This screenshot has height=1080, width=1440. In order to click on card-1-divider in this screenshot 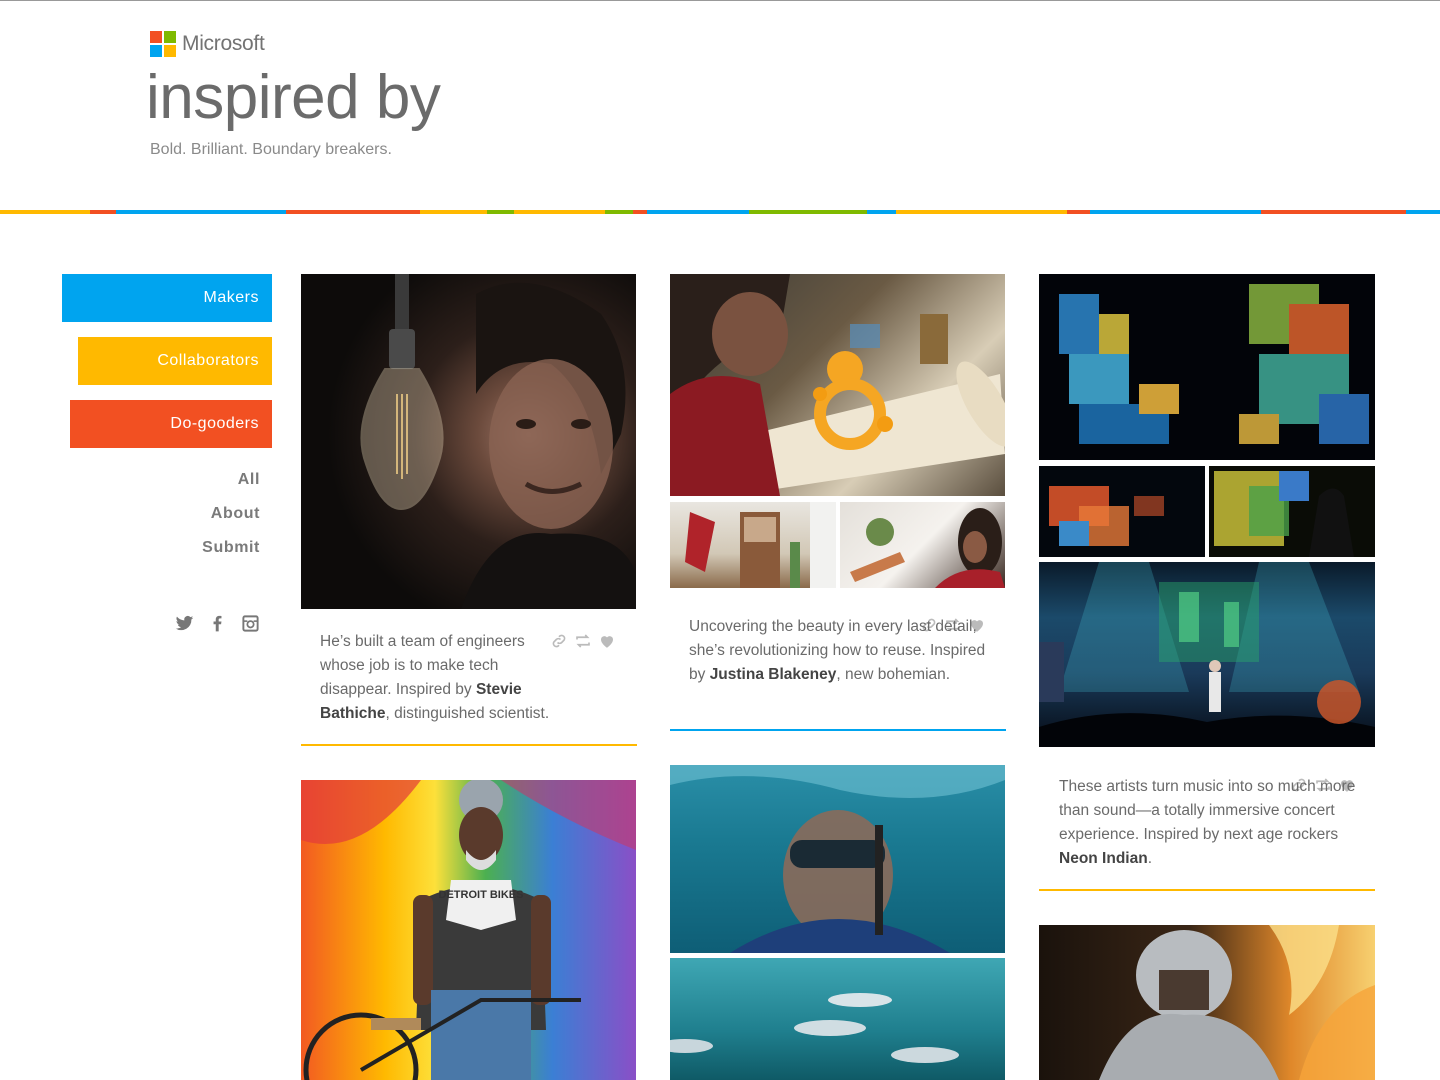, I will do `click(469, 745)`.